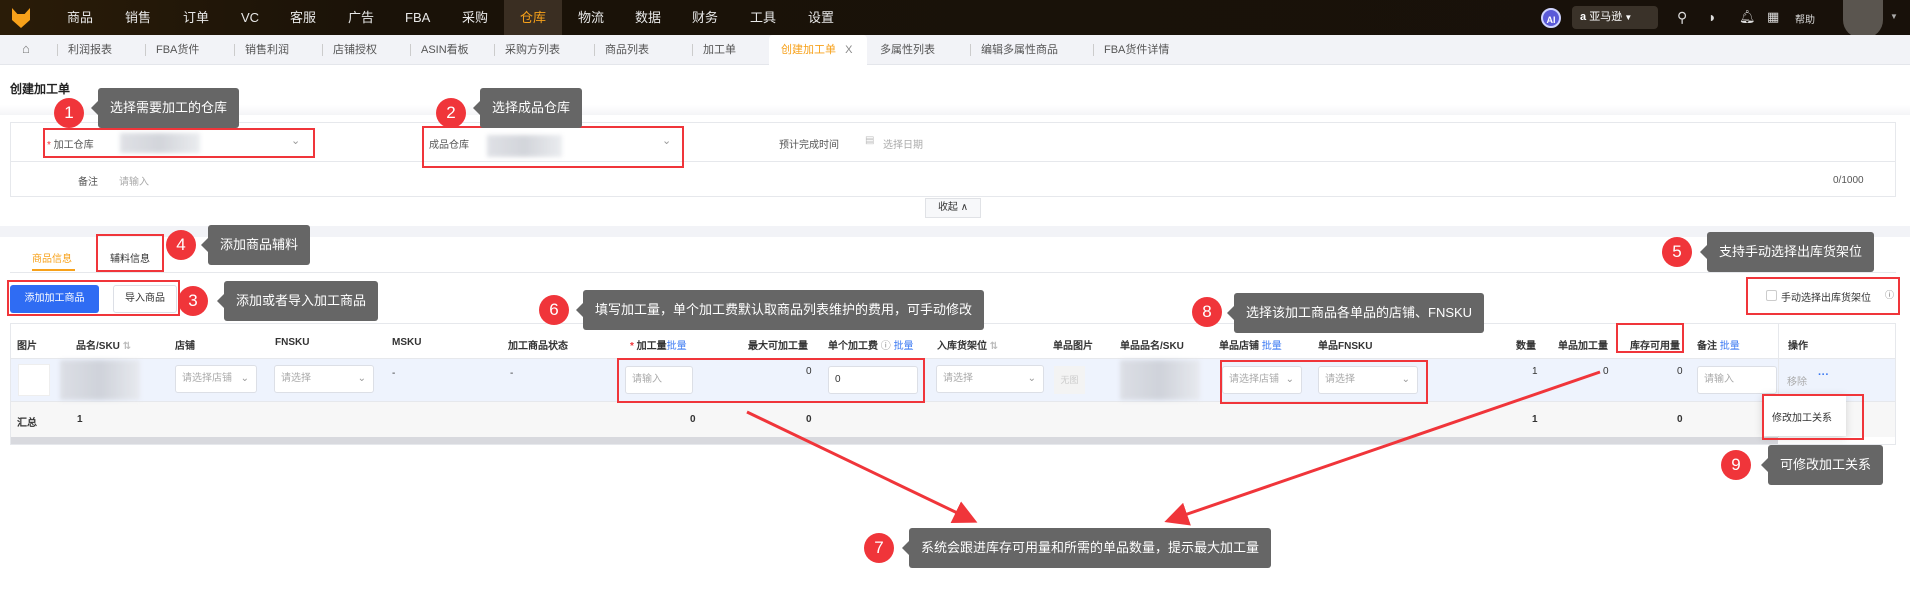 The image size is (1910, 604). I want to click on annotation-tooltip: 选择成品仓库, so click(527, 108).